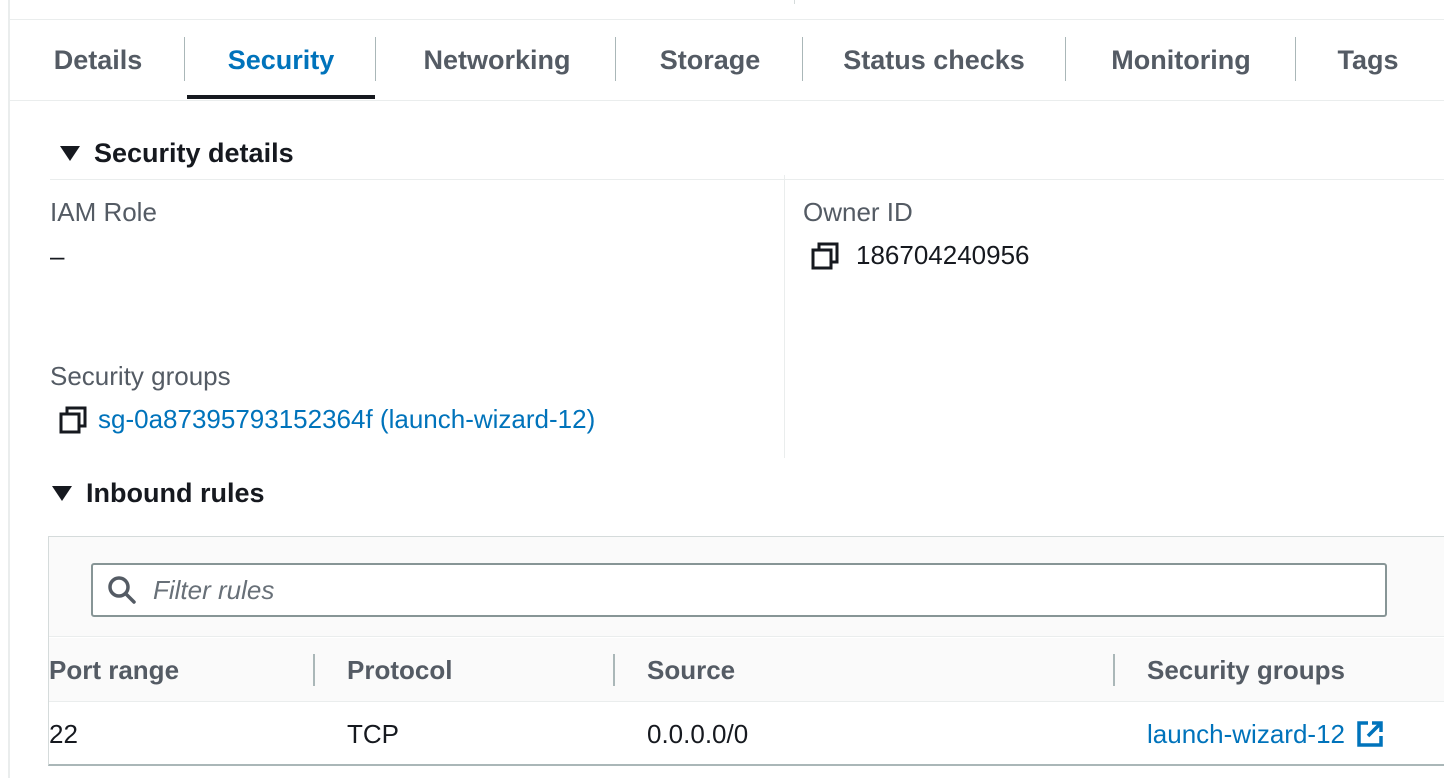 The image size is (1444, 778). What do you see at coordinates (1246, 670) in the screenshot?
I see `column-header-security-groups: Security groups` at bounding box center [1246, 670].